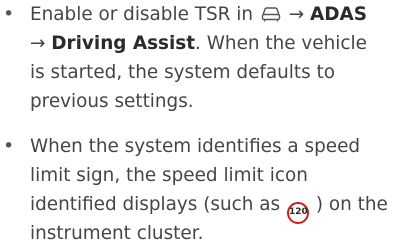 This screenshot has height=248, width=414. I want to click on text-segment: . When the vehicle, so click(281, 43).